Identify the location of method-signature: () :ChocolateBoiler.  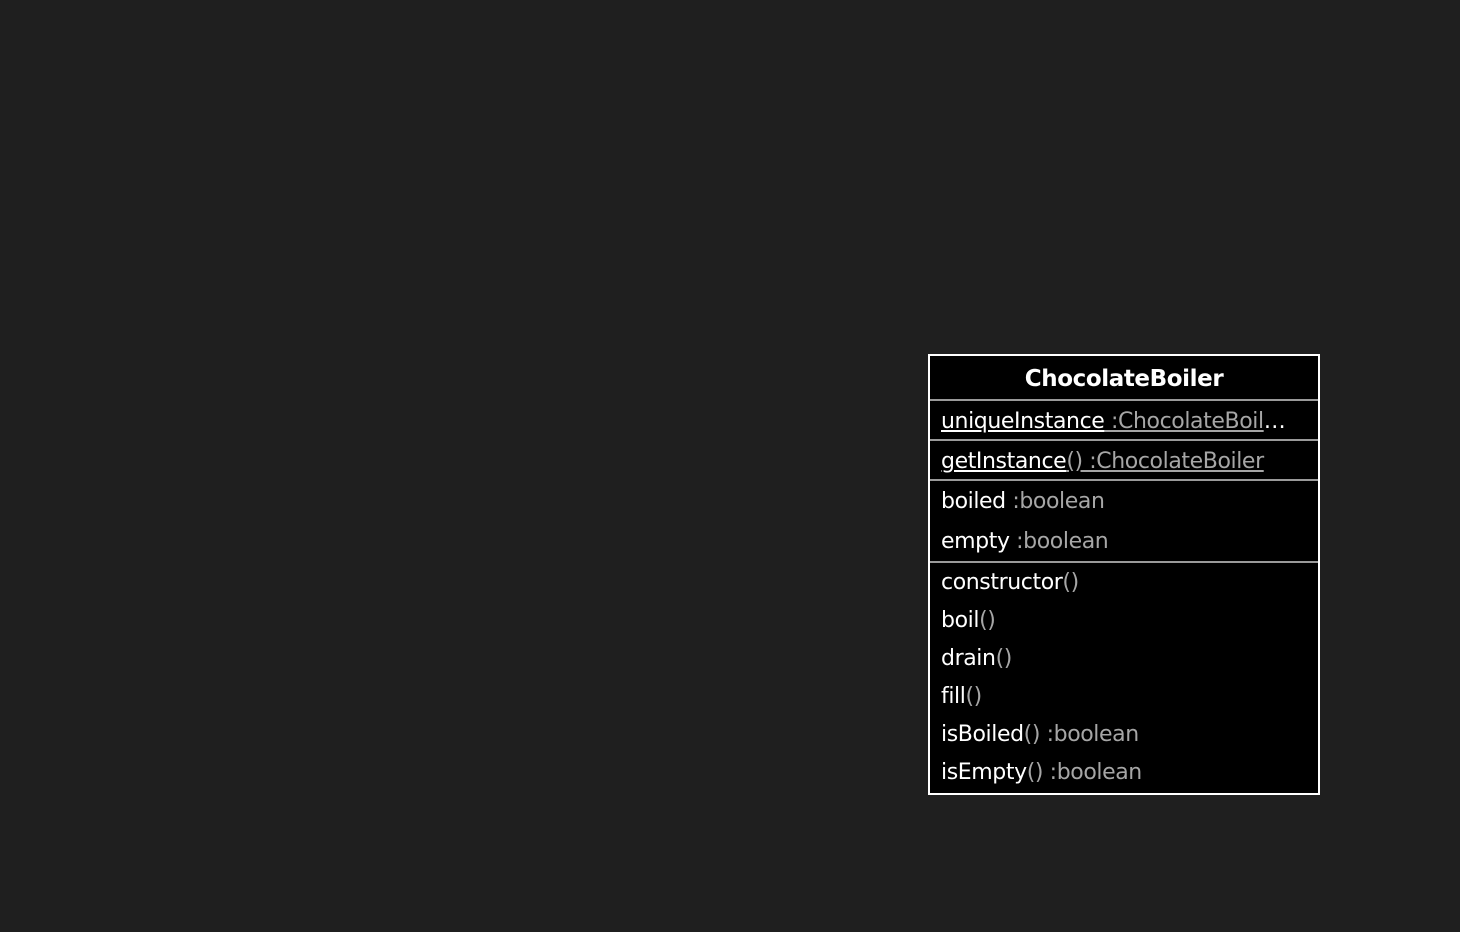
(1165, 461).